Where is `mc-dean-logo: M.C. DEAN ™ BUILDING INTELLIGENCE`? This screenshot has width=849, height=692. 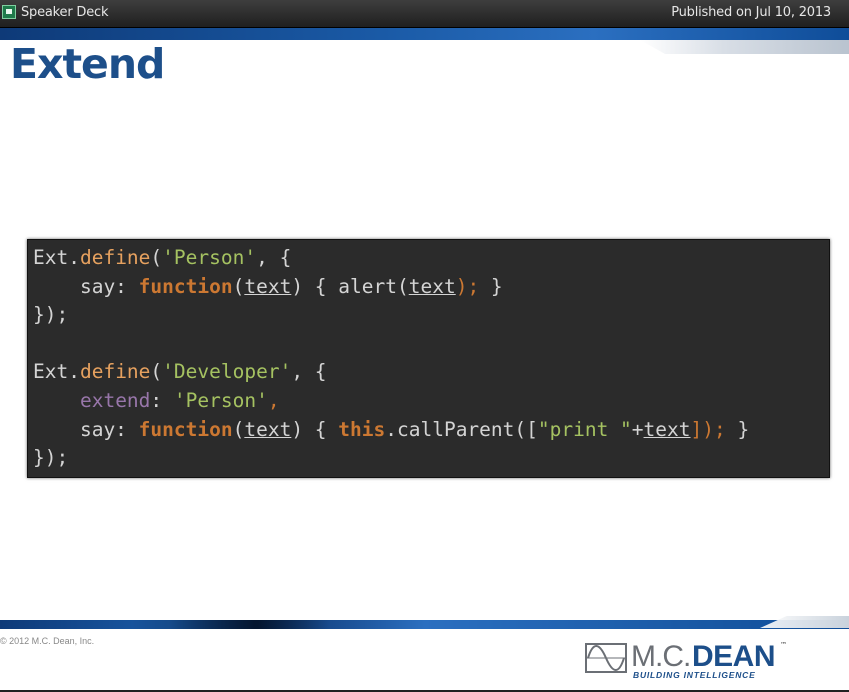 mc-dean-logo: M.C. DEAN ™ BUILDING INTELLIGENCE is located at coordinates (687, 660).